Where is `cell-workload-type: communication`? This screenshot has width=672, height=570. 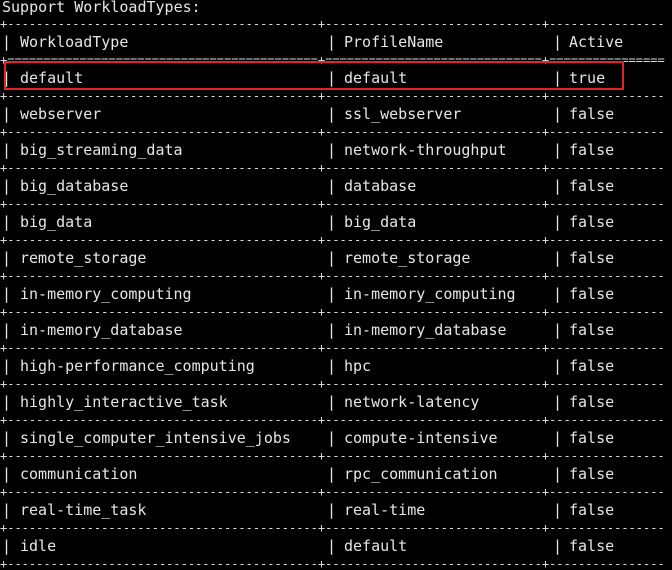 cell-workload-type: communication is located at coordinates (79, 474).